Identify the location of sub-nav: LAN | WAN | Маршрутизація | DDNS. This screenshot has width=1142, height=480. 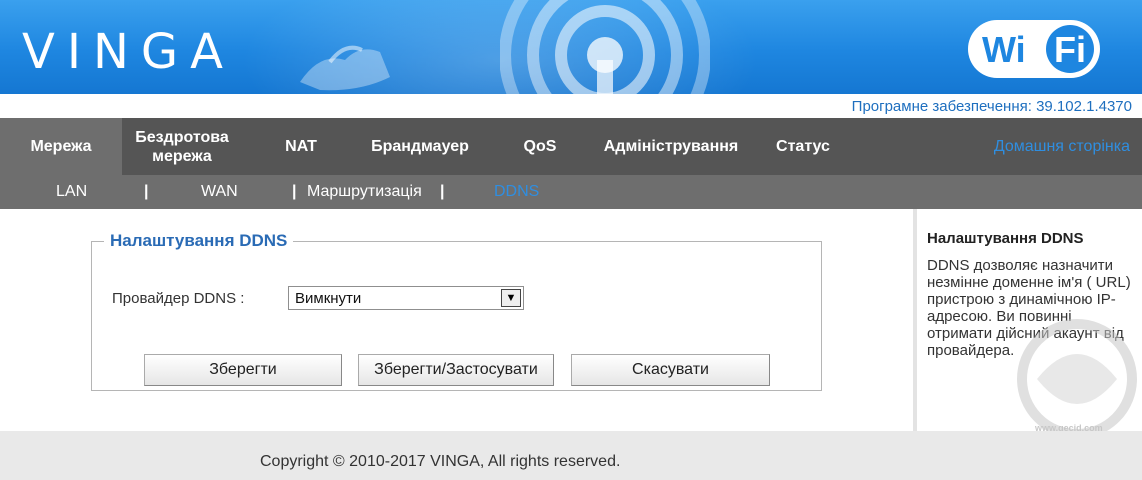
(571, 192).